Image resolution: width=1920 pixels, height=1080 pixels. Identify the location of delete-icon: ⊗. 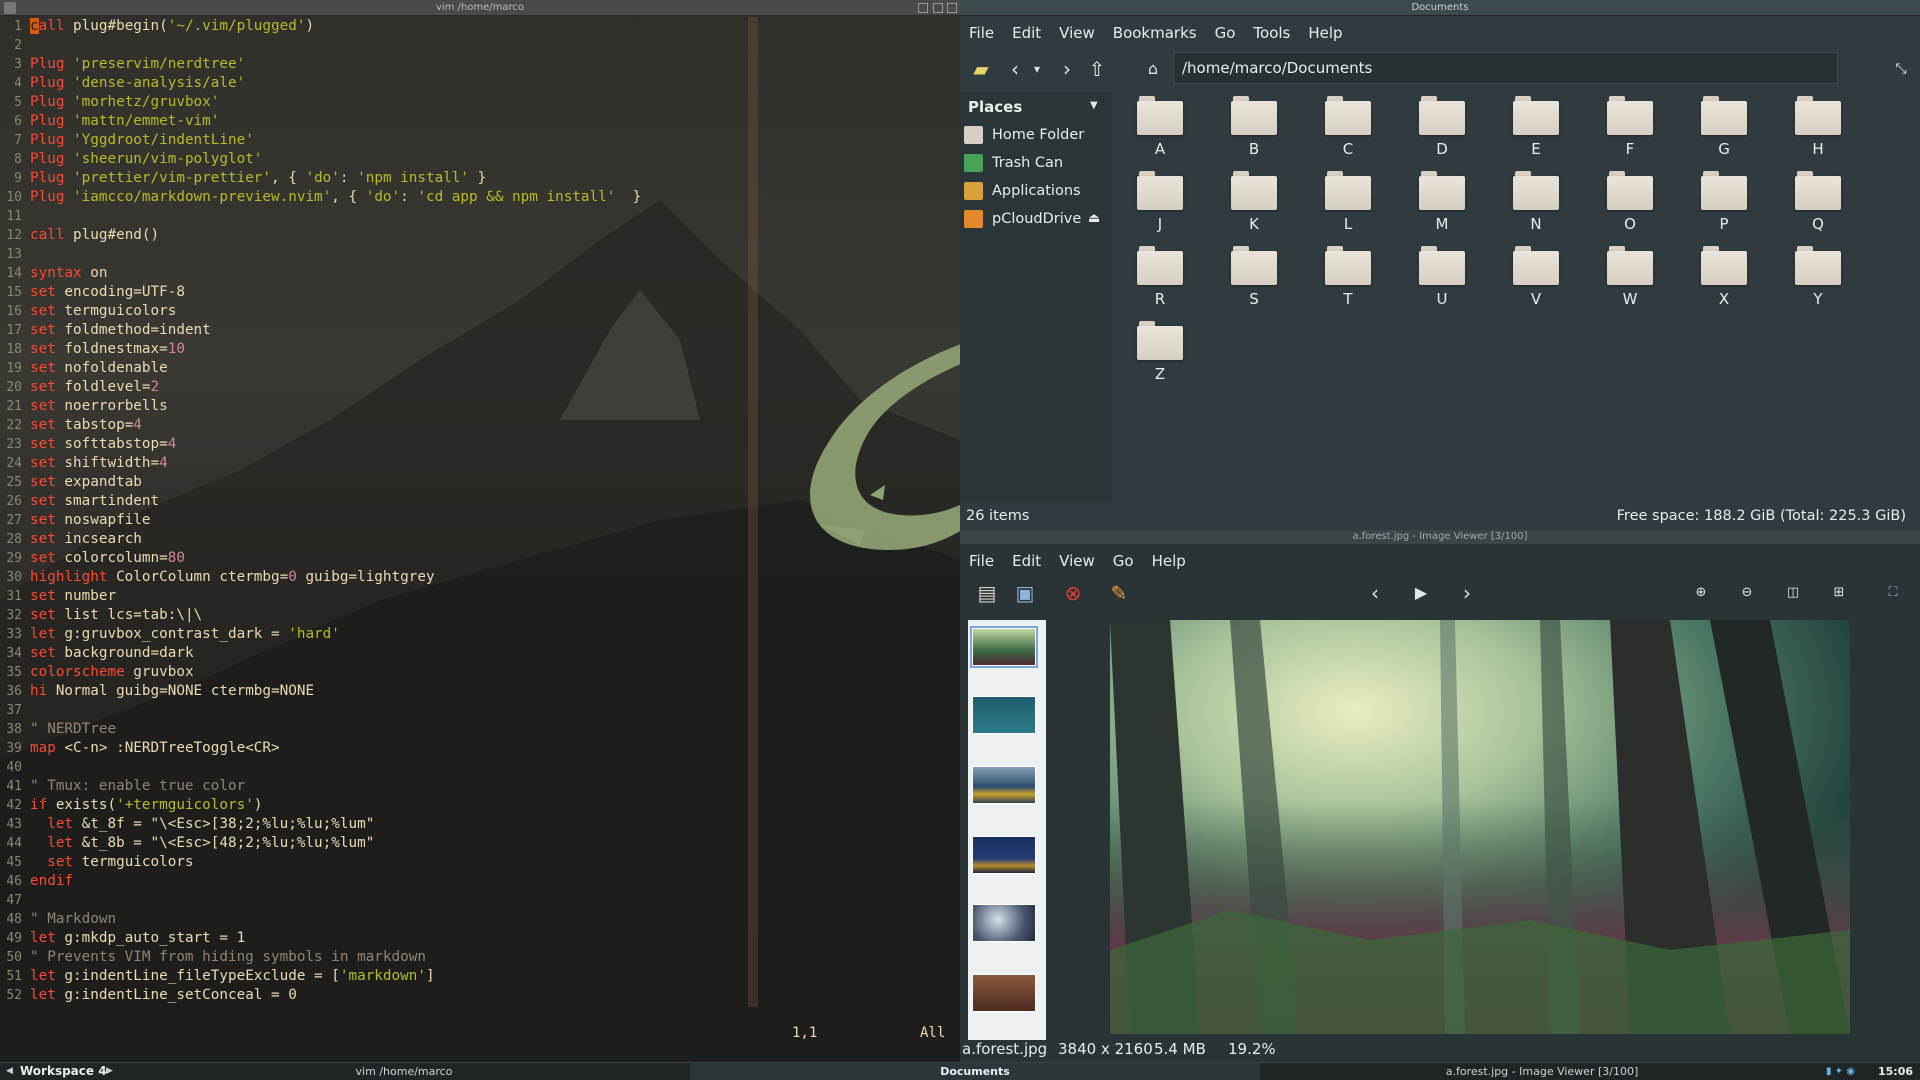
(1073, 593).